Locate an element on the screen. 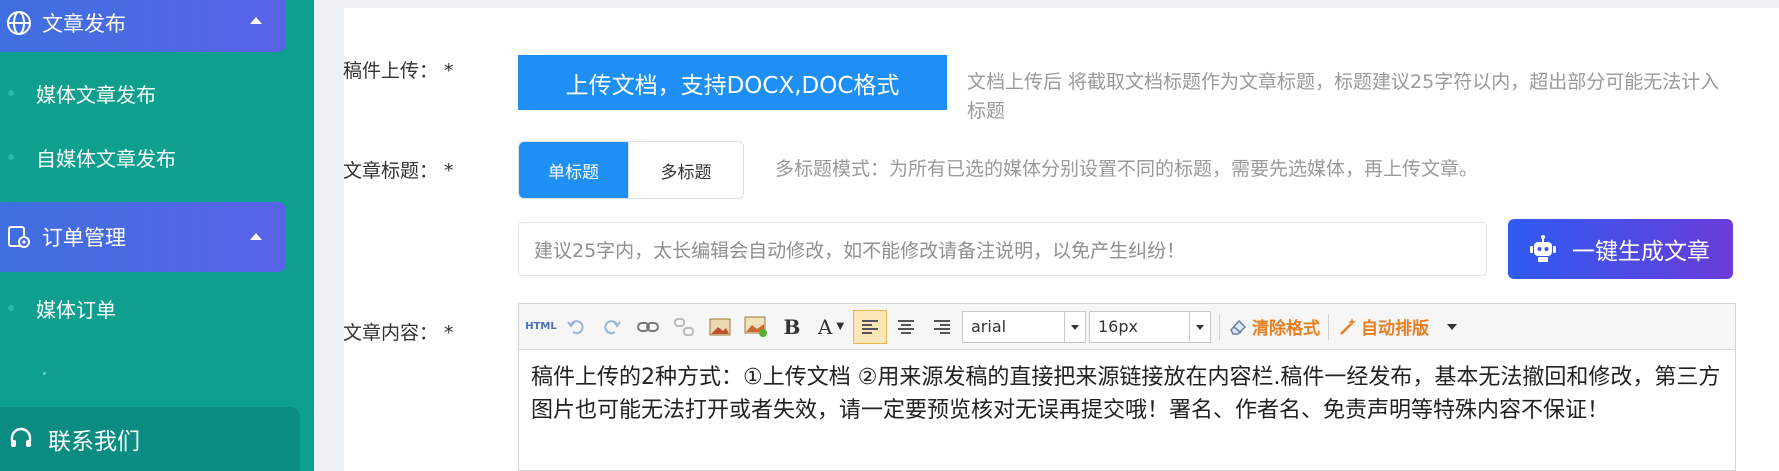 This screenshot has width=1779, height=471. clear-format-button: 清除格式 is located at coordinates (1274, 326).